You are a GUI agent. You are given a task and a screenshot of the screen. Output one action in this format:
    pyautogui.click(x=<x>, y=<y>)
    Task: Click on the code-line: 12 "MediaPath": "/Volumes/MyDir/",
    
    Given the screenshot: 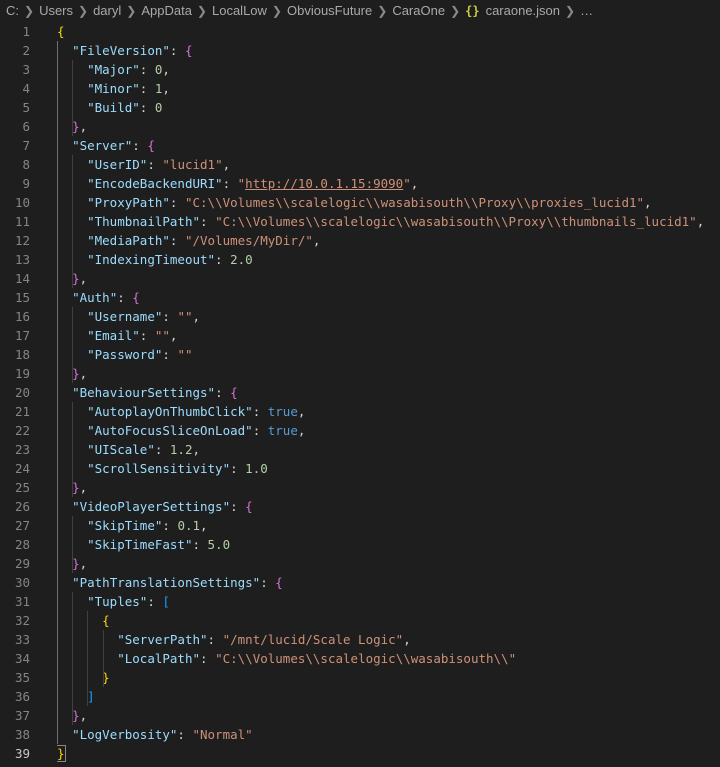 What is the action you would take?
    pyautogui.click(x=360, y=240)
    